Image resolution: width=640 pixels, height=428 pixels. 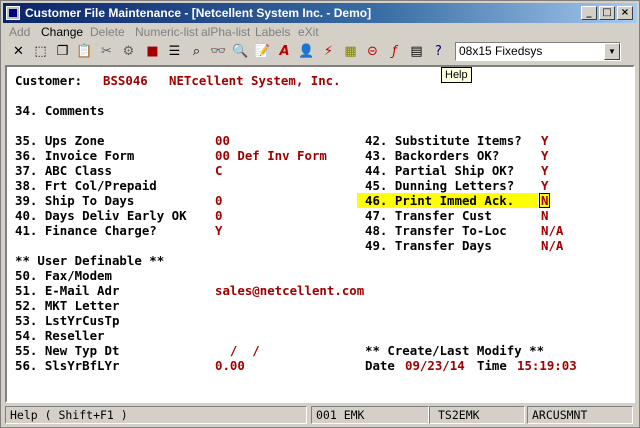 What do you see at coordinates (501, 51) in the screenshot?
I see `font-select-value: 08x15 Fixedsys` at bounding box center [501, 51].